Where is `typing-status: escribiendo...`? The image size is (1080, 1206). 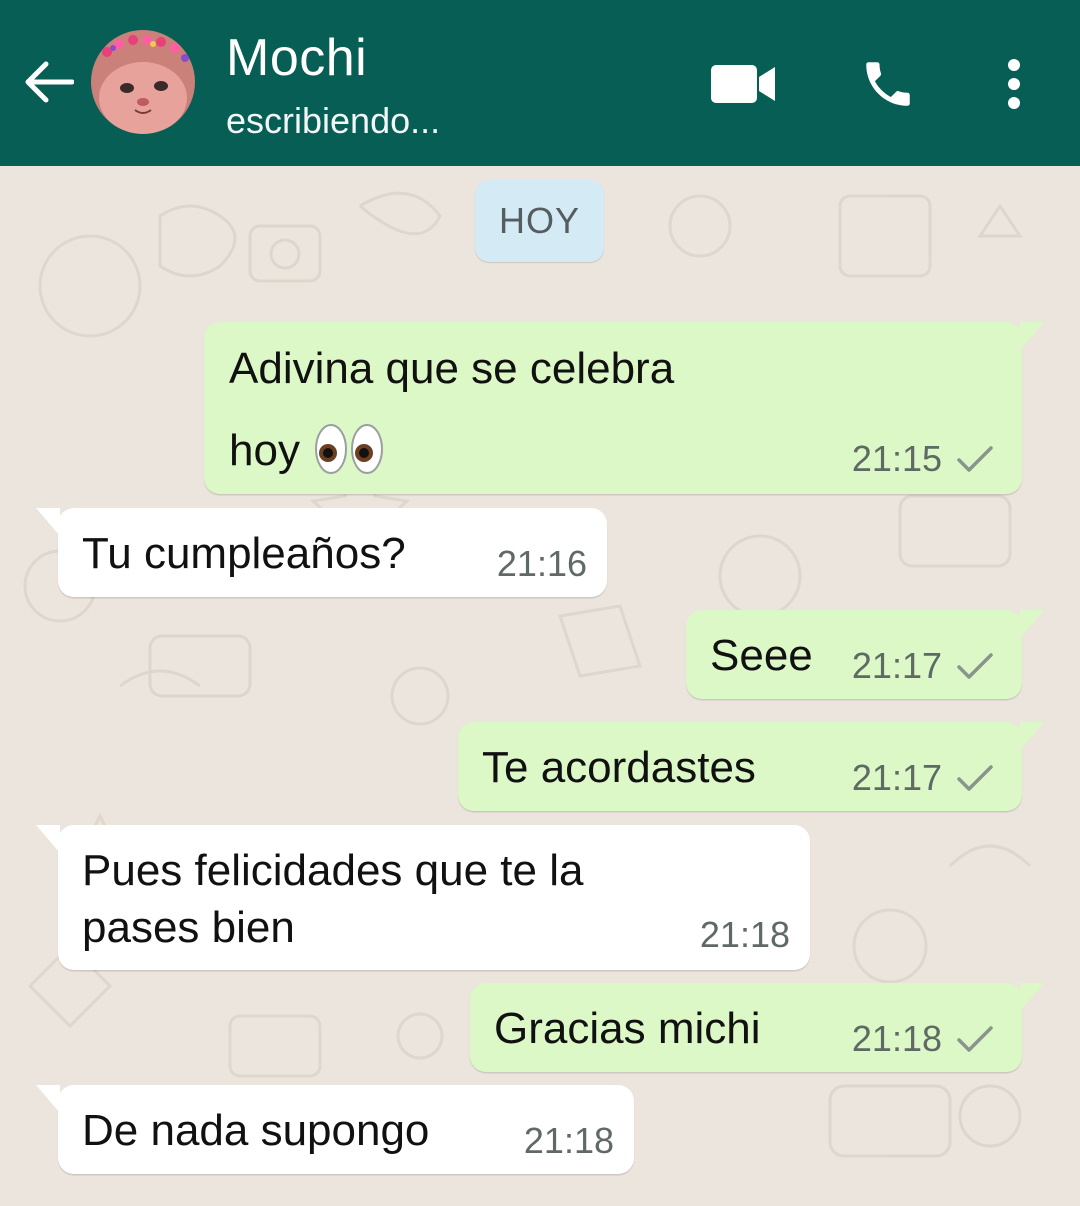
typing-status: escribiendo... is located at coordinates (333, 120).